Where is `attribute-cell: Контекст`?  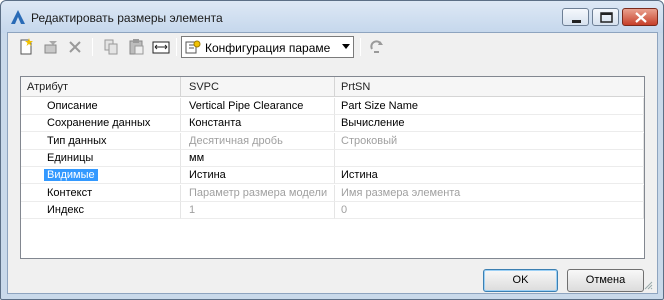 attribute-cell: Контекст is located at coordinates (101, 193).